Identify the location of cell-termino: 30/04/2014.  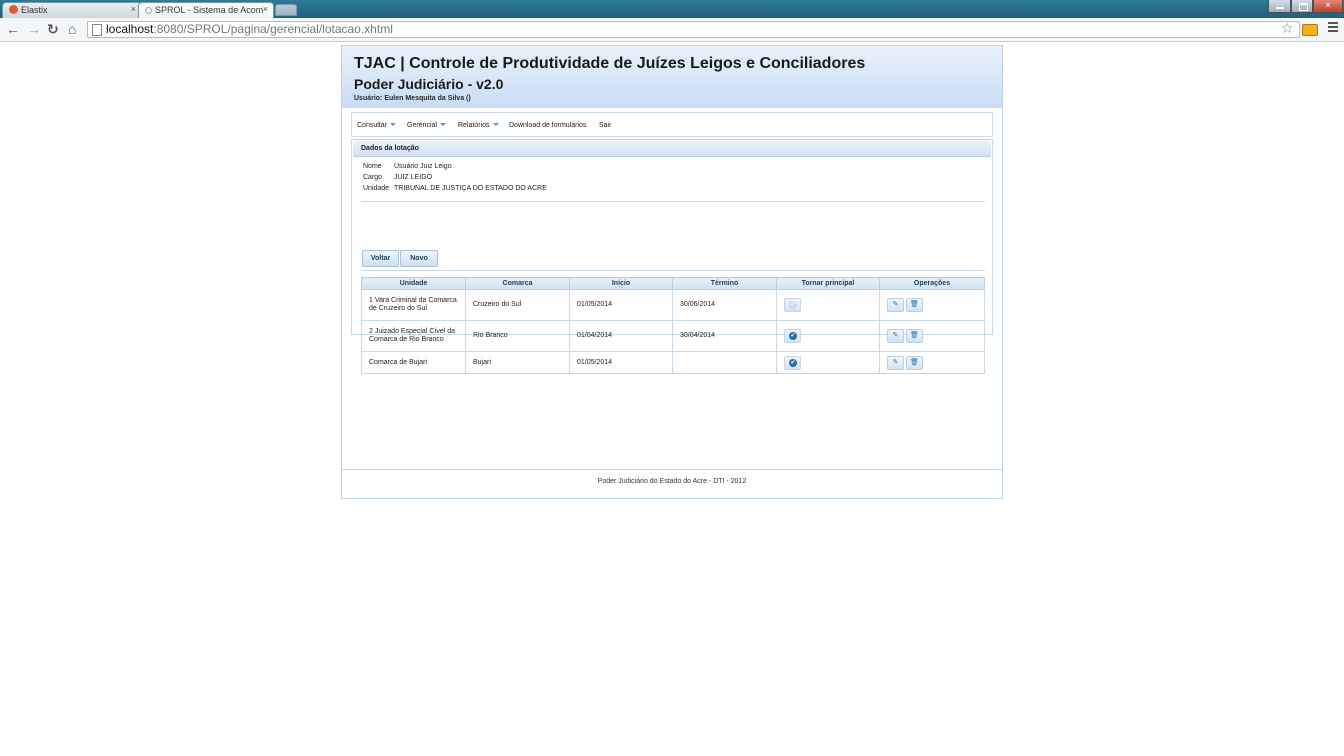
(724, 336).